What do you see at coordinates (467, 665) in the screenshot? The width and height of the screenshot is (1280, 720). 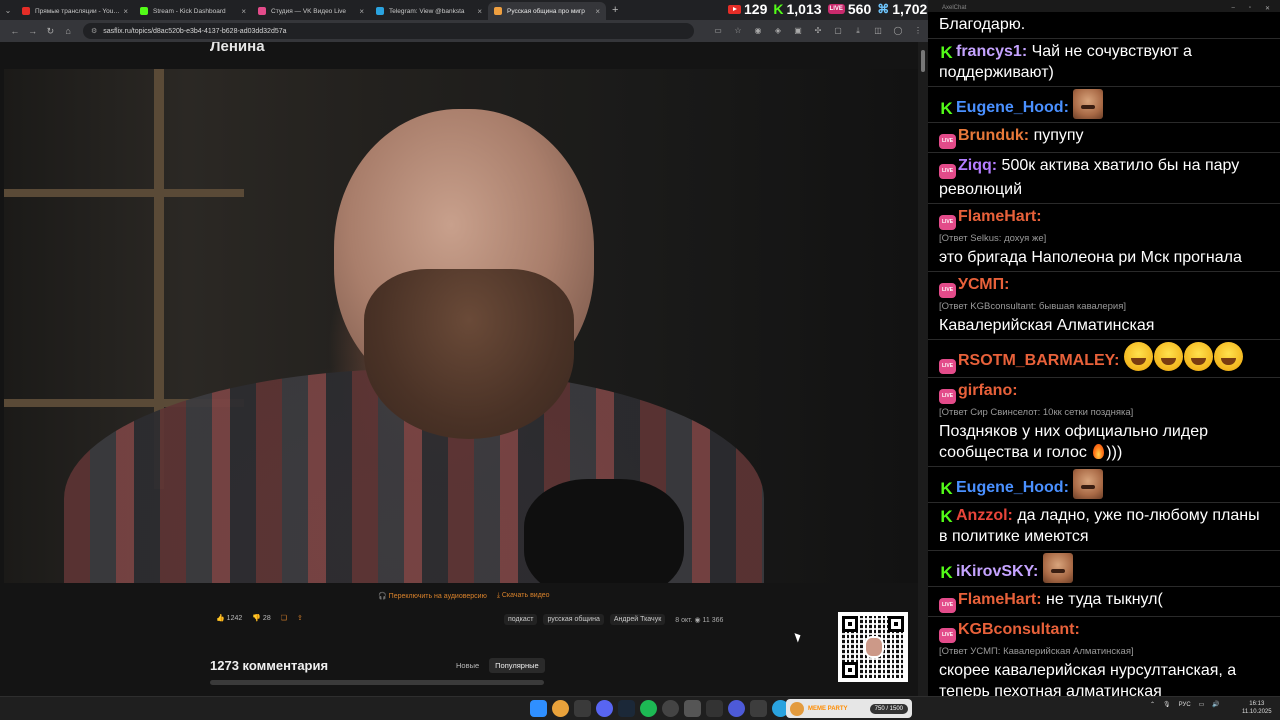 I see `sort-new-tab: Новые` at bounding box center [467, 665].